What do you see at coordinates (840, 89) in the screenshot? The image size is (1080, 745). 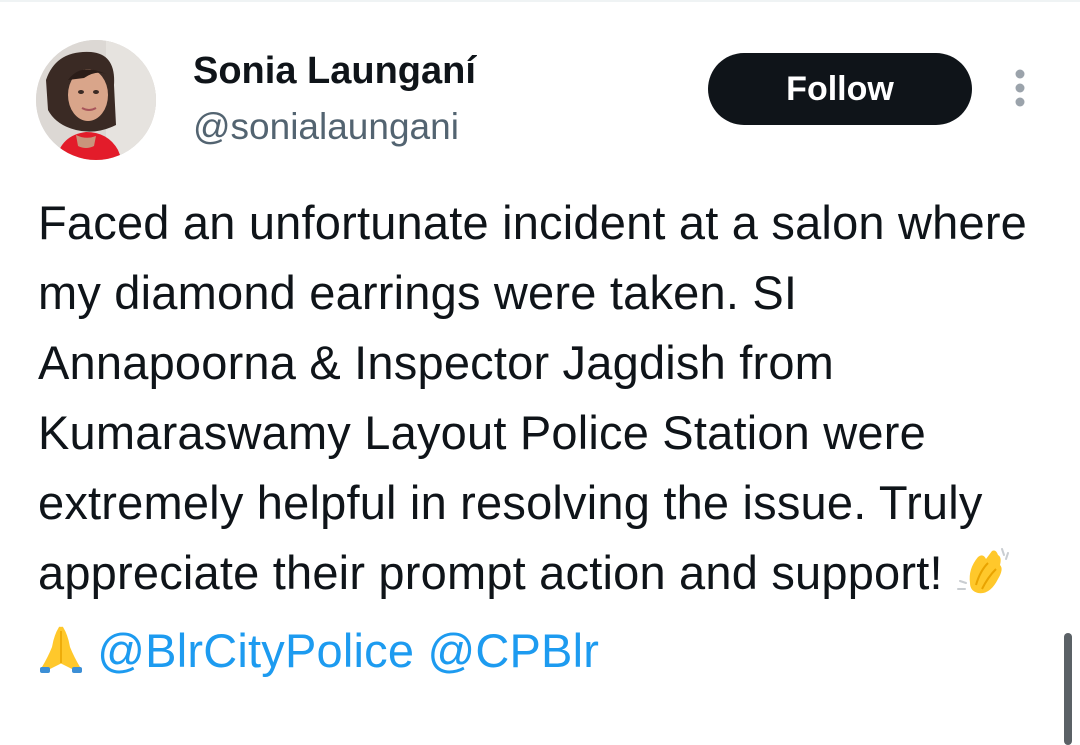 I see `follow-button: Follow` at bounding box center [840, 89].